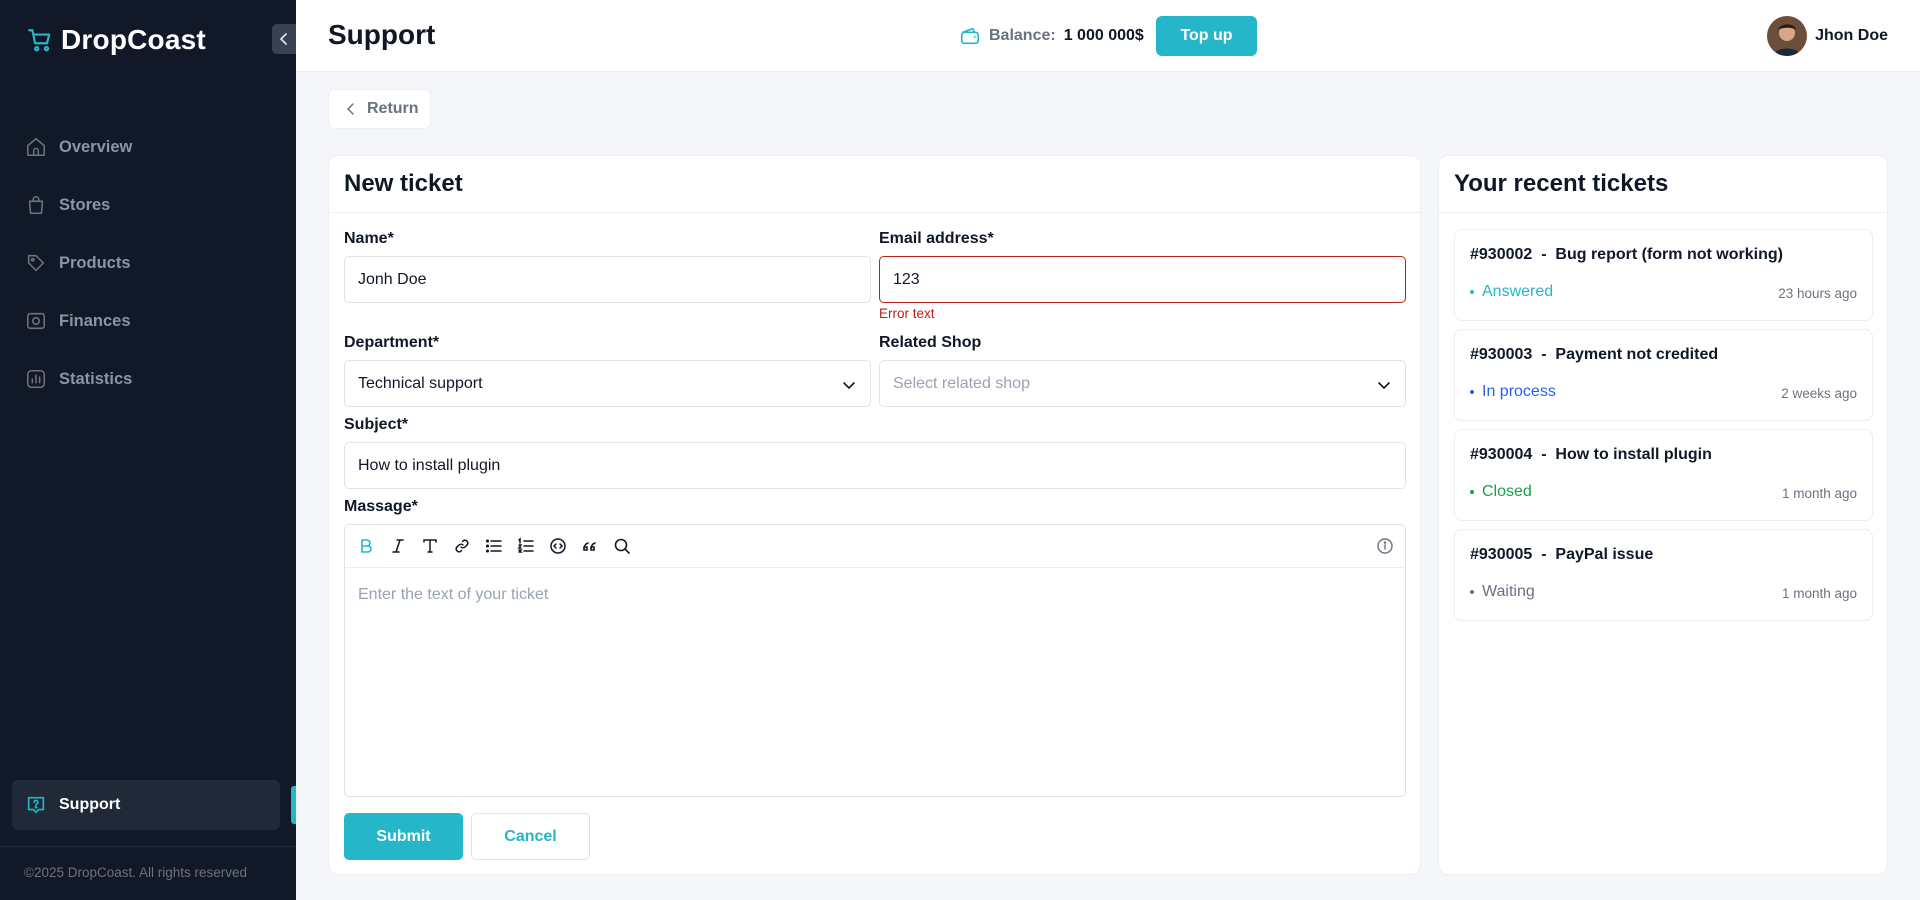  I want to click on ticket-time: 1 month ago, so click(1819, 593).